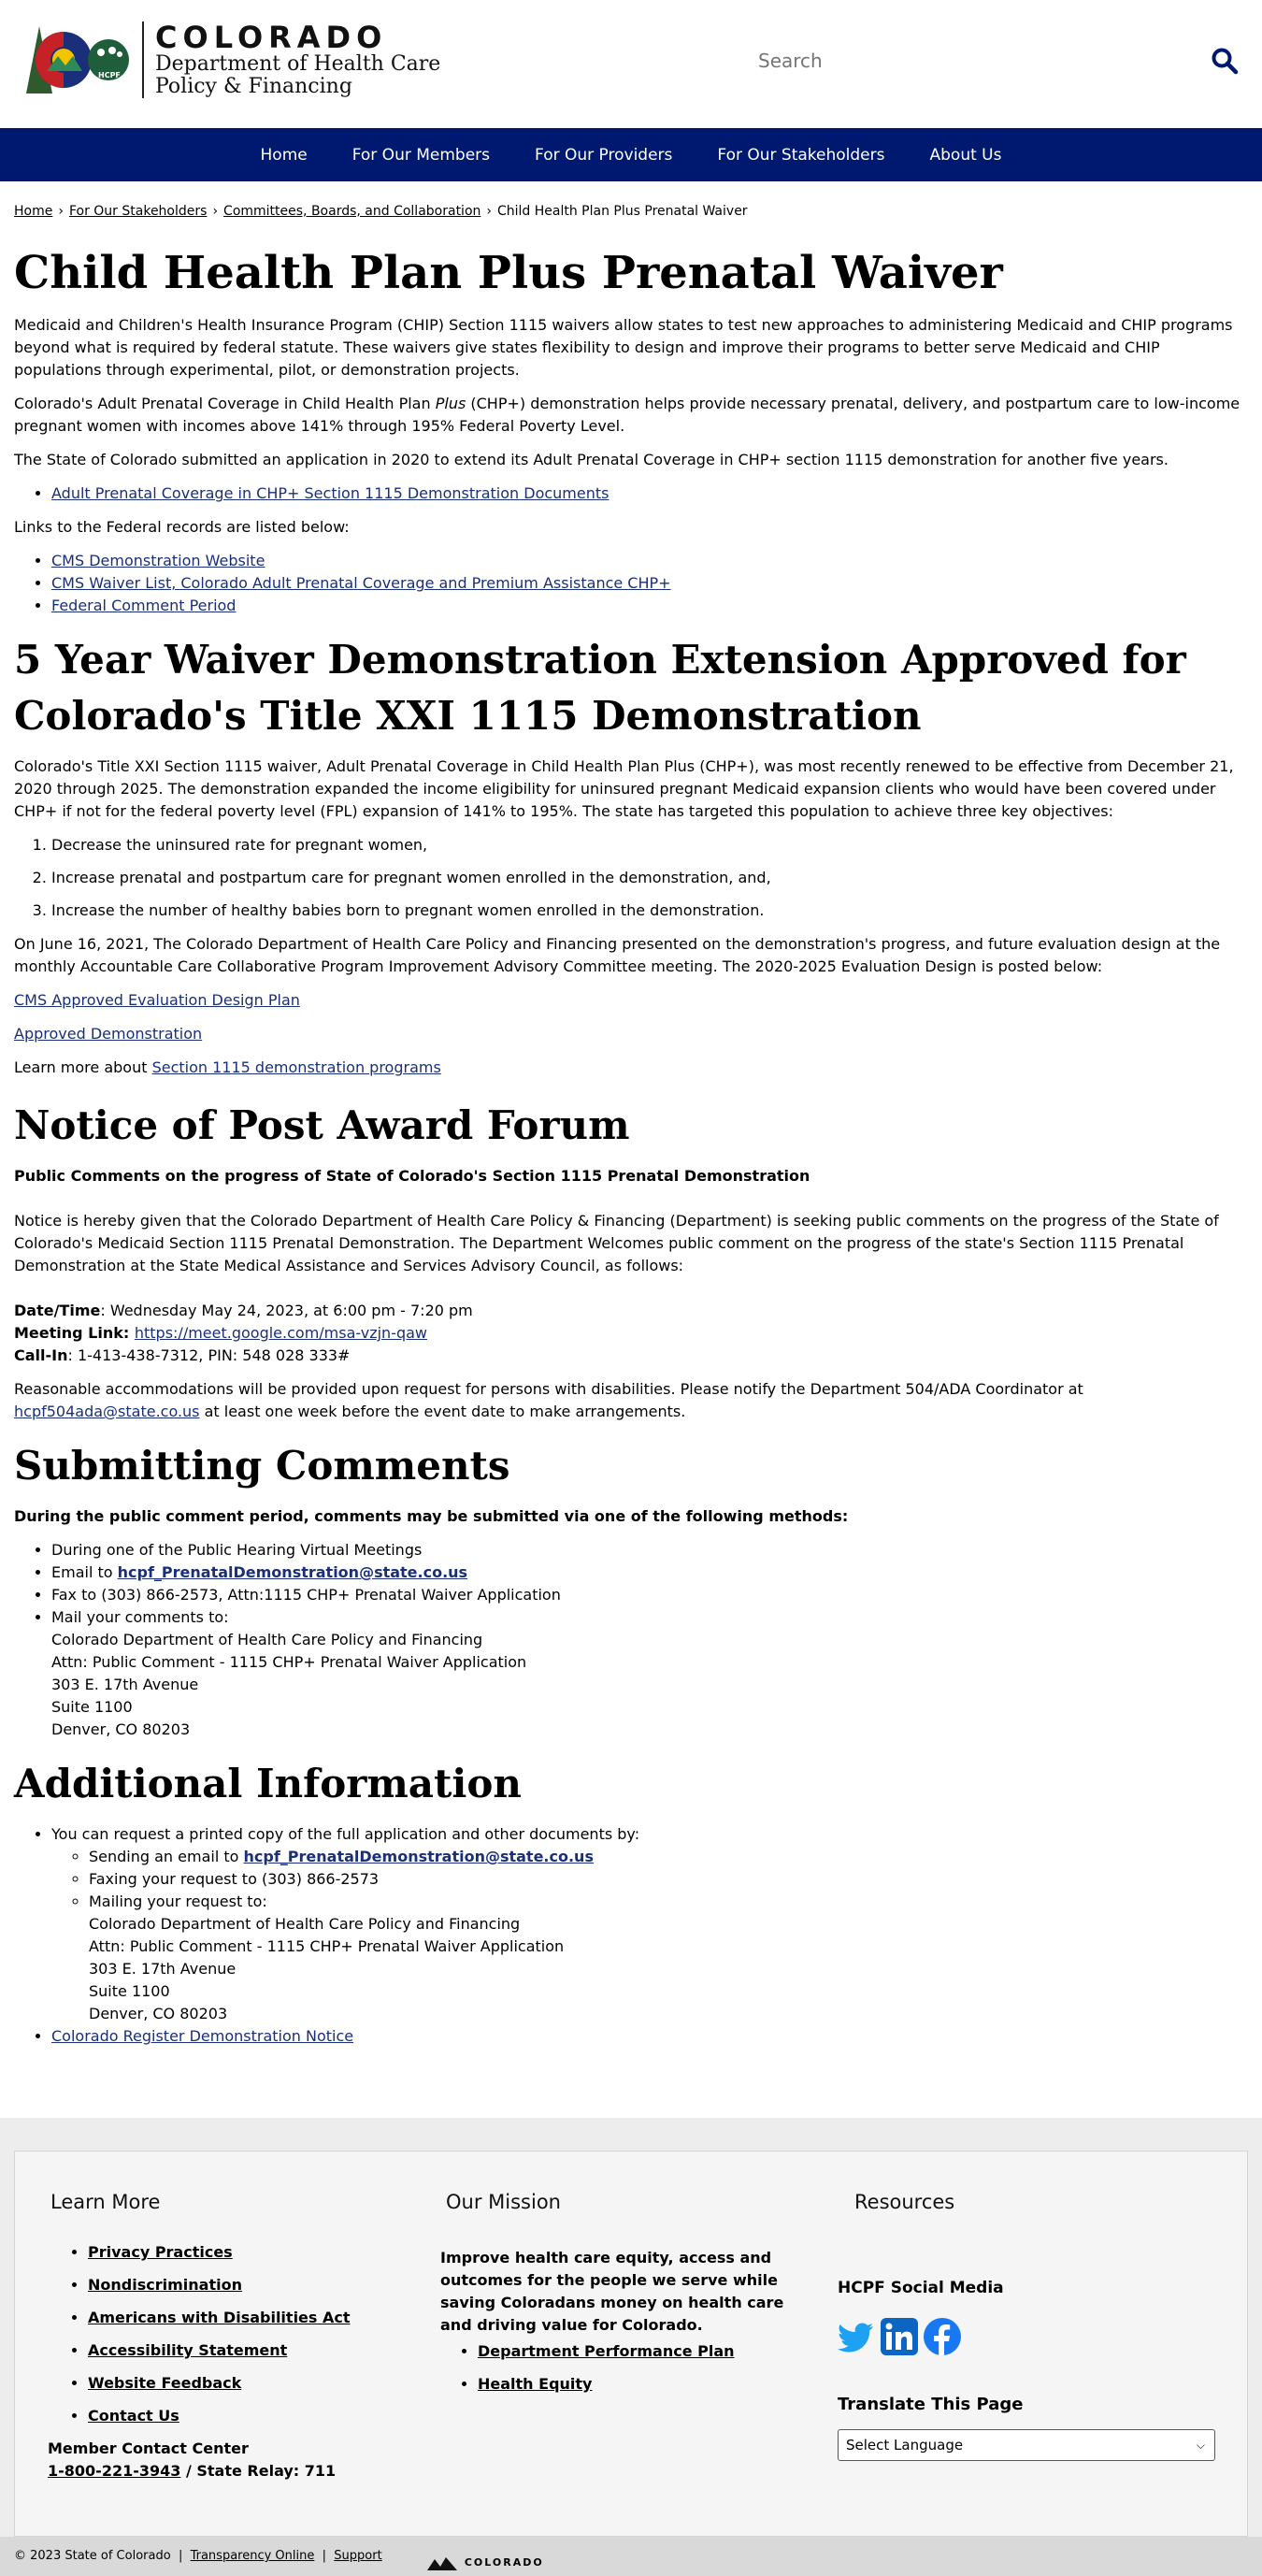 The image size is (1262, 2576). Describe the element at coordinates (41, 1355) in the screenshot. I see `callin-label: Call-In` at that location.